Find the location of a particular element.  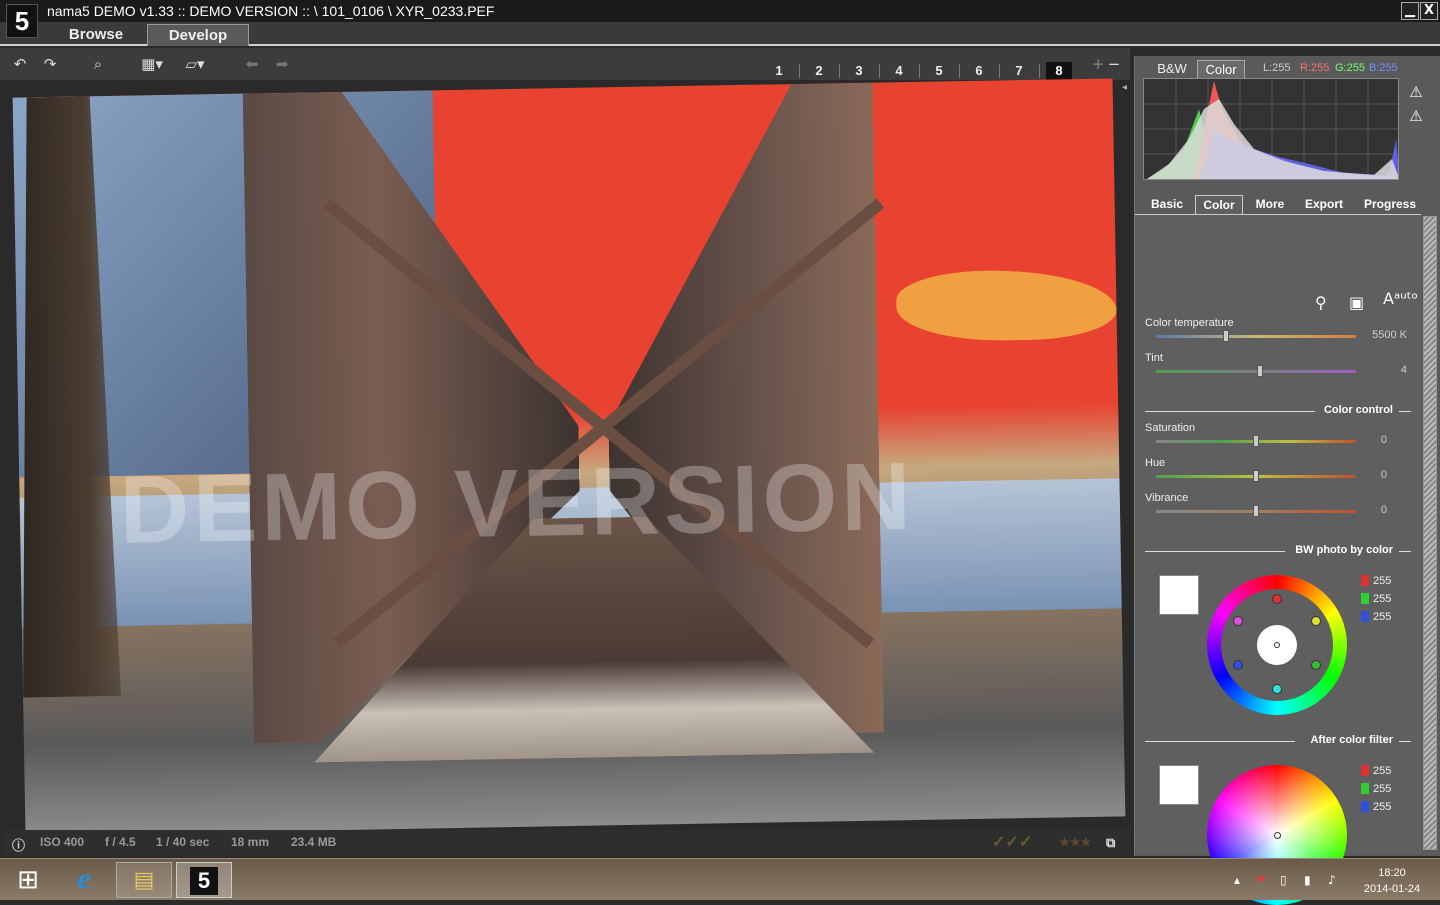

internet-explorer-icon: e is located at coordinates (84, 880).